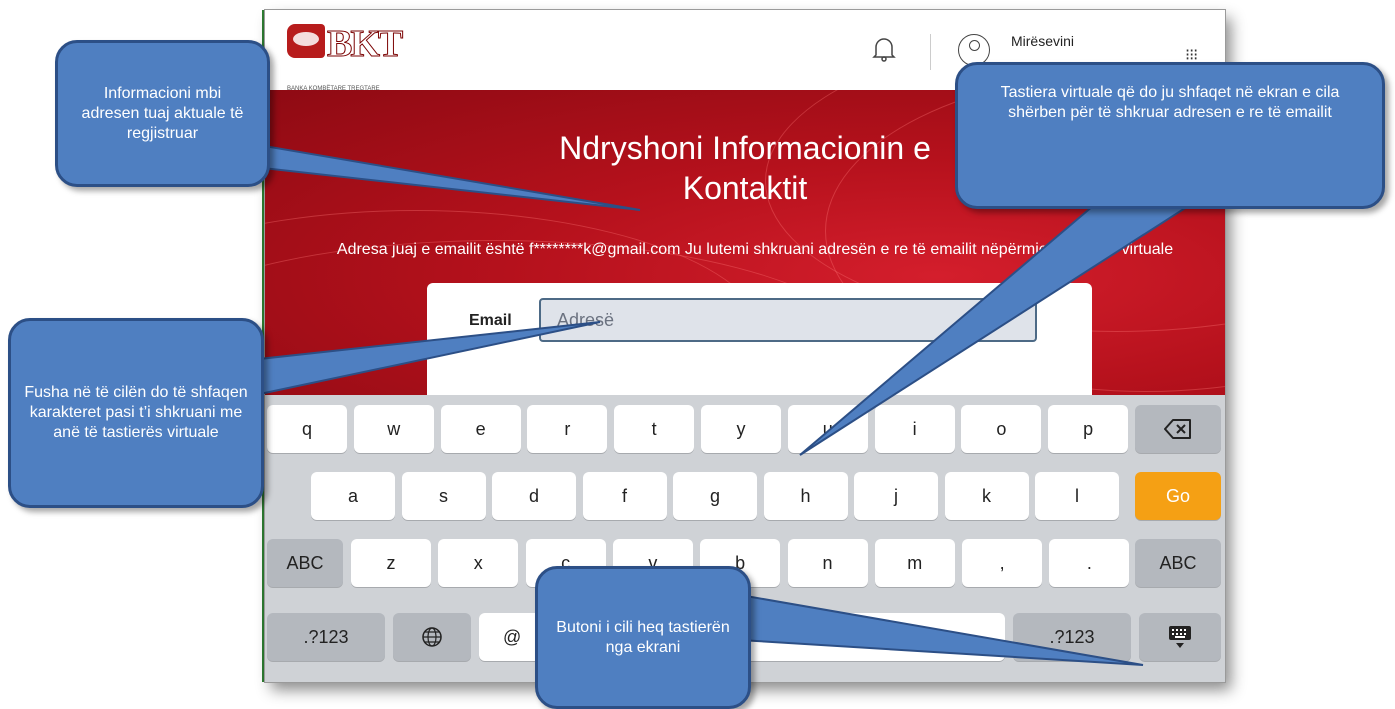 This screenshot has width=1395, height=709. Describe the element at coordinates (914, 429) in the screenshot. I see `key-i: i` at that location.